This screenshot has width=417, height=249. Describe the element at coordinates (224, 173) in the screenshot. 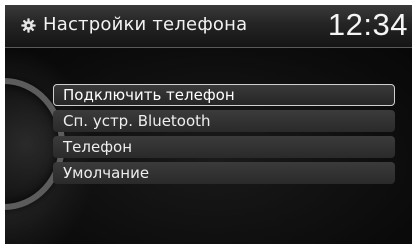

I see `menu-item-default: Умолчание` at that location.